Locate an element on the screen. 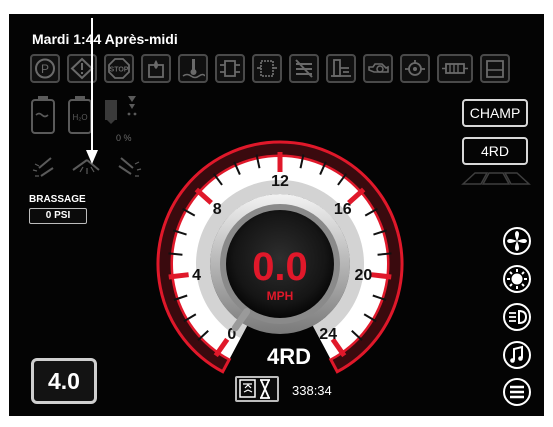 The height and width of the screenshot is (427, 553). scale-label-20: 20 is located at coordinates (364, 275).